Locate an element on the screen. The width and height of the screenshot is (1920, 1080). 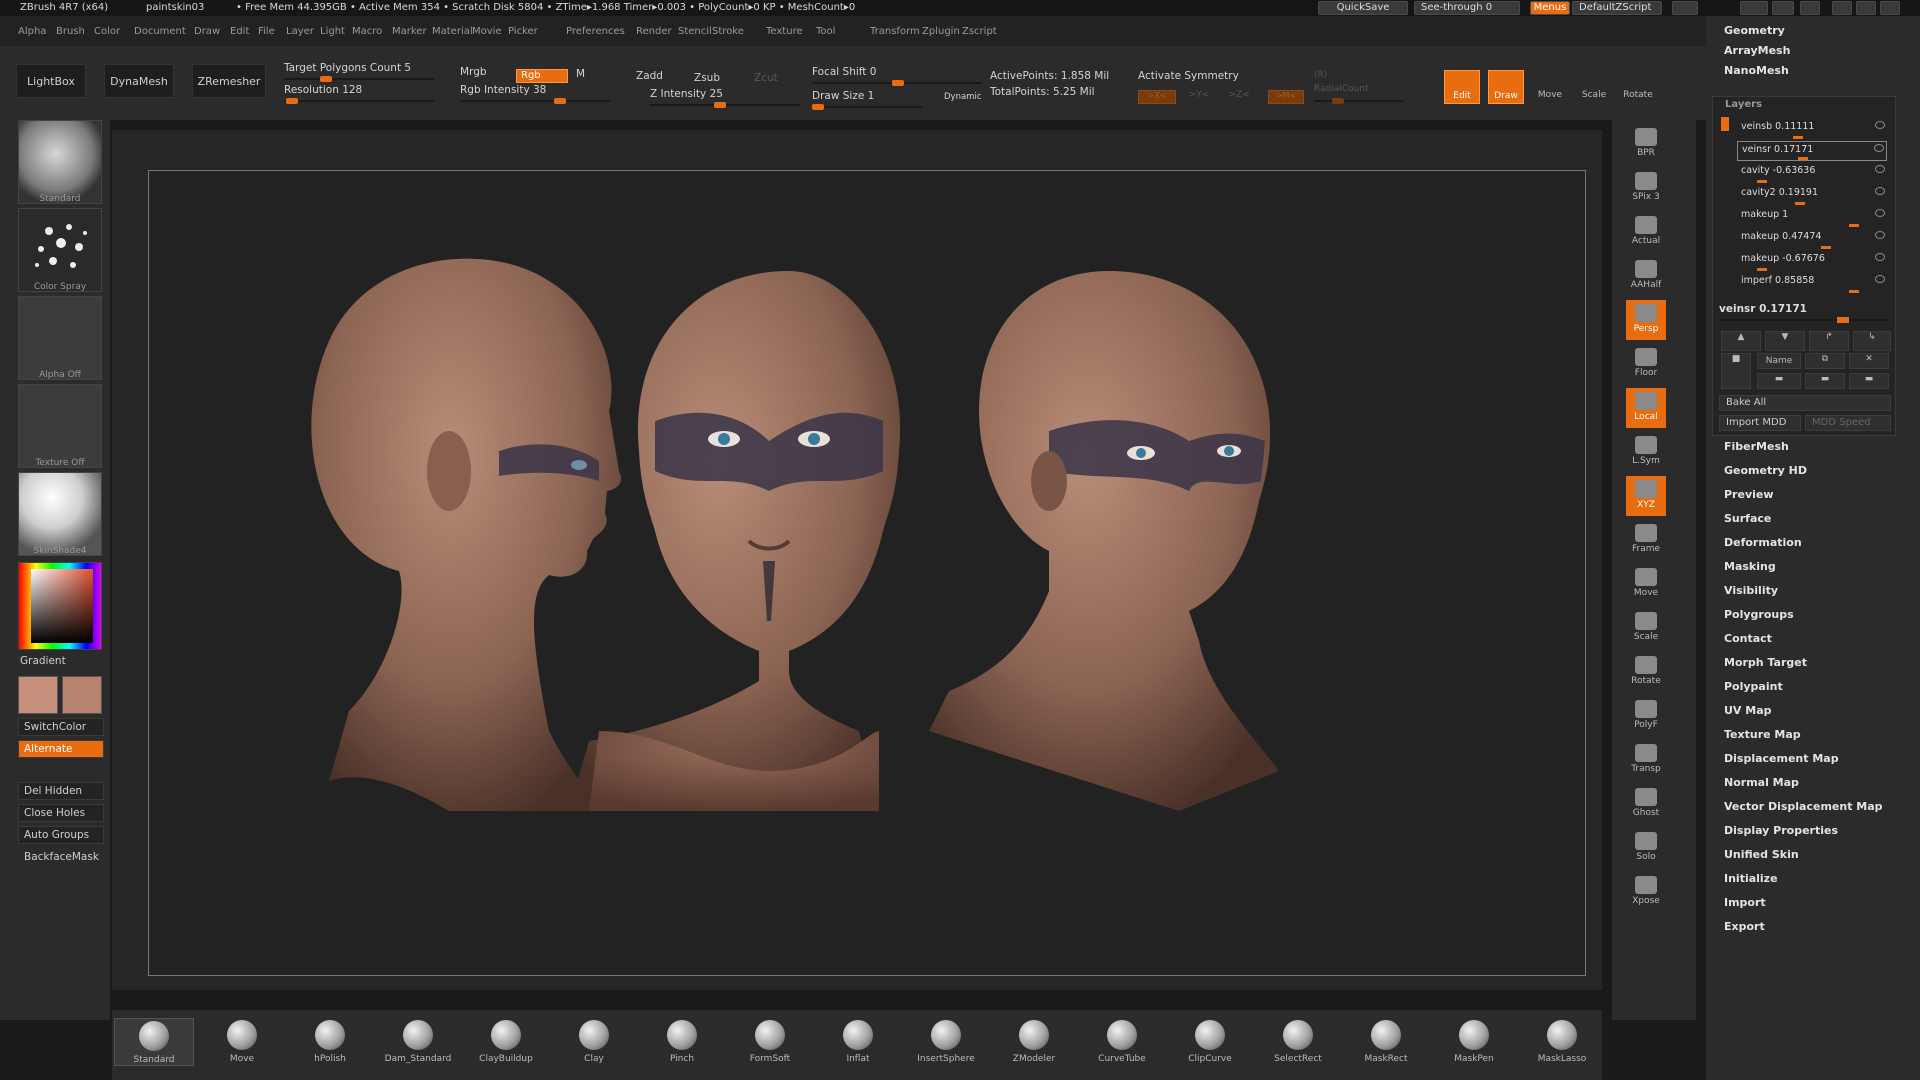
new-layer-icon: ■ is located at coordinates (1736, 371).